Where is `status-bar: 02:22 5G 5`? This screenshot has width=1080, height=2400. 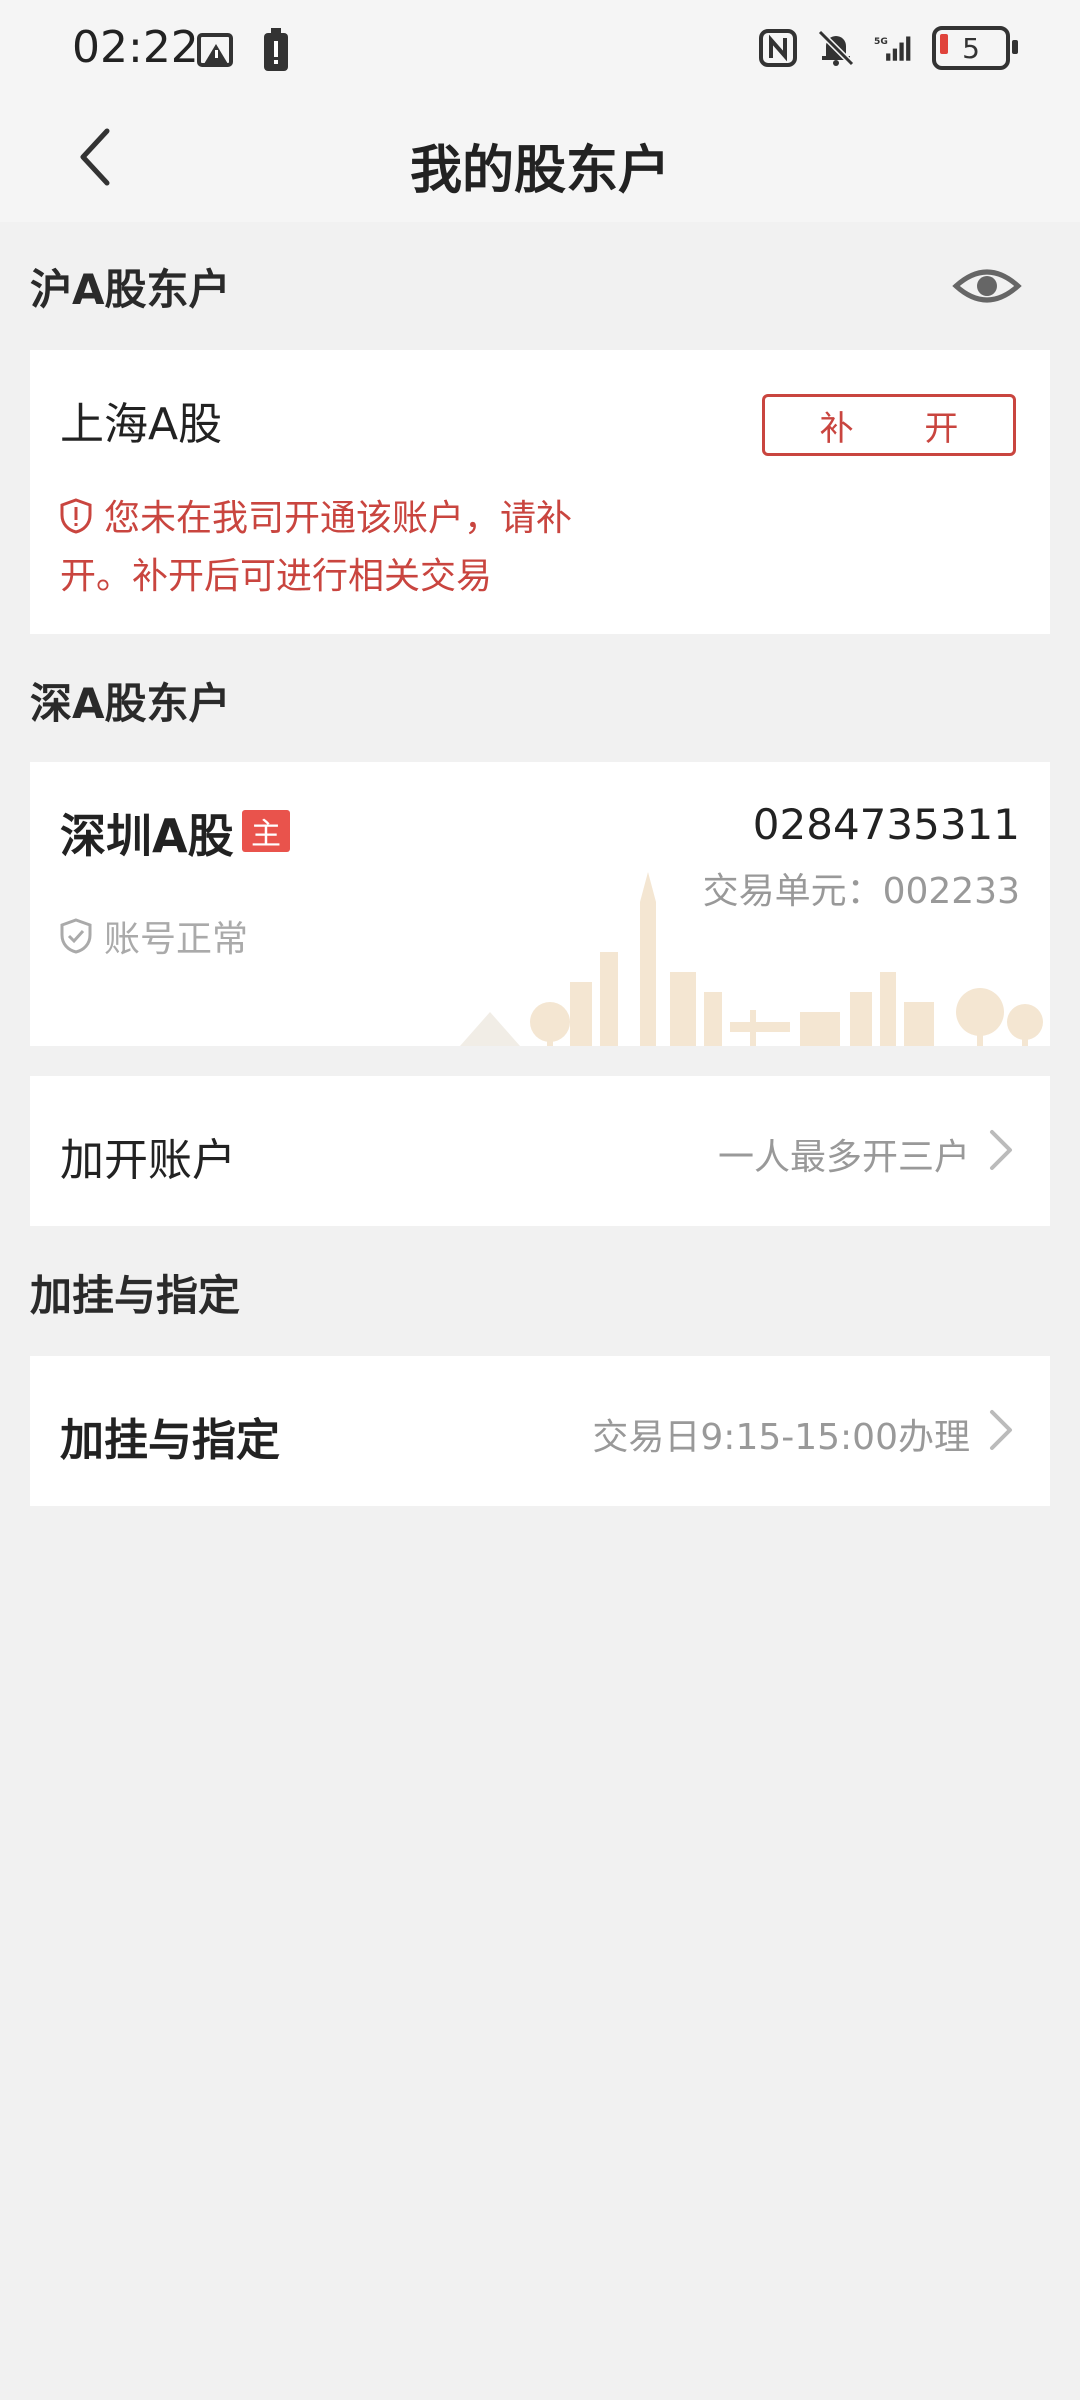
status-bar: 02:22 5G 5 is located at coordinates (540, 50).